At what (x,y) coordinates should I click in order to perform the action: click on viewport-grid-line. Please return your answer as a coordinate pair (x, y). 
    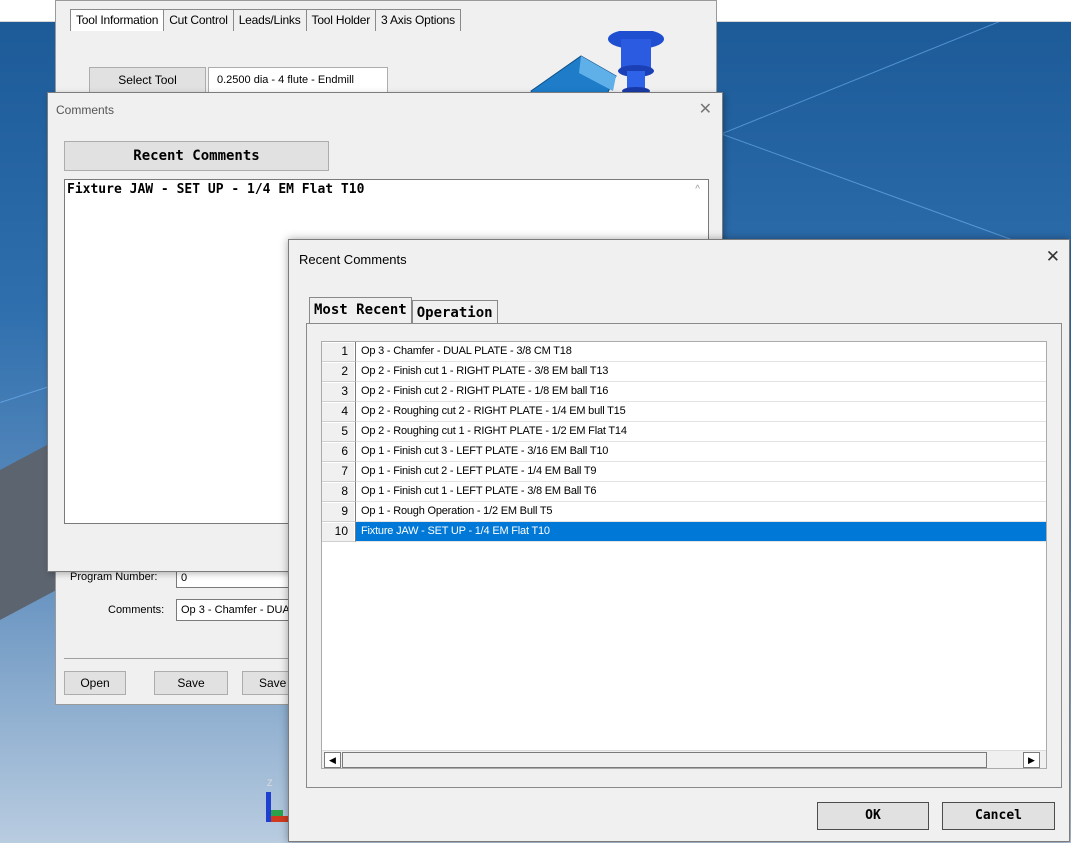
    Looking at the image, I should click on (885, 82).